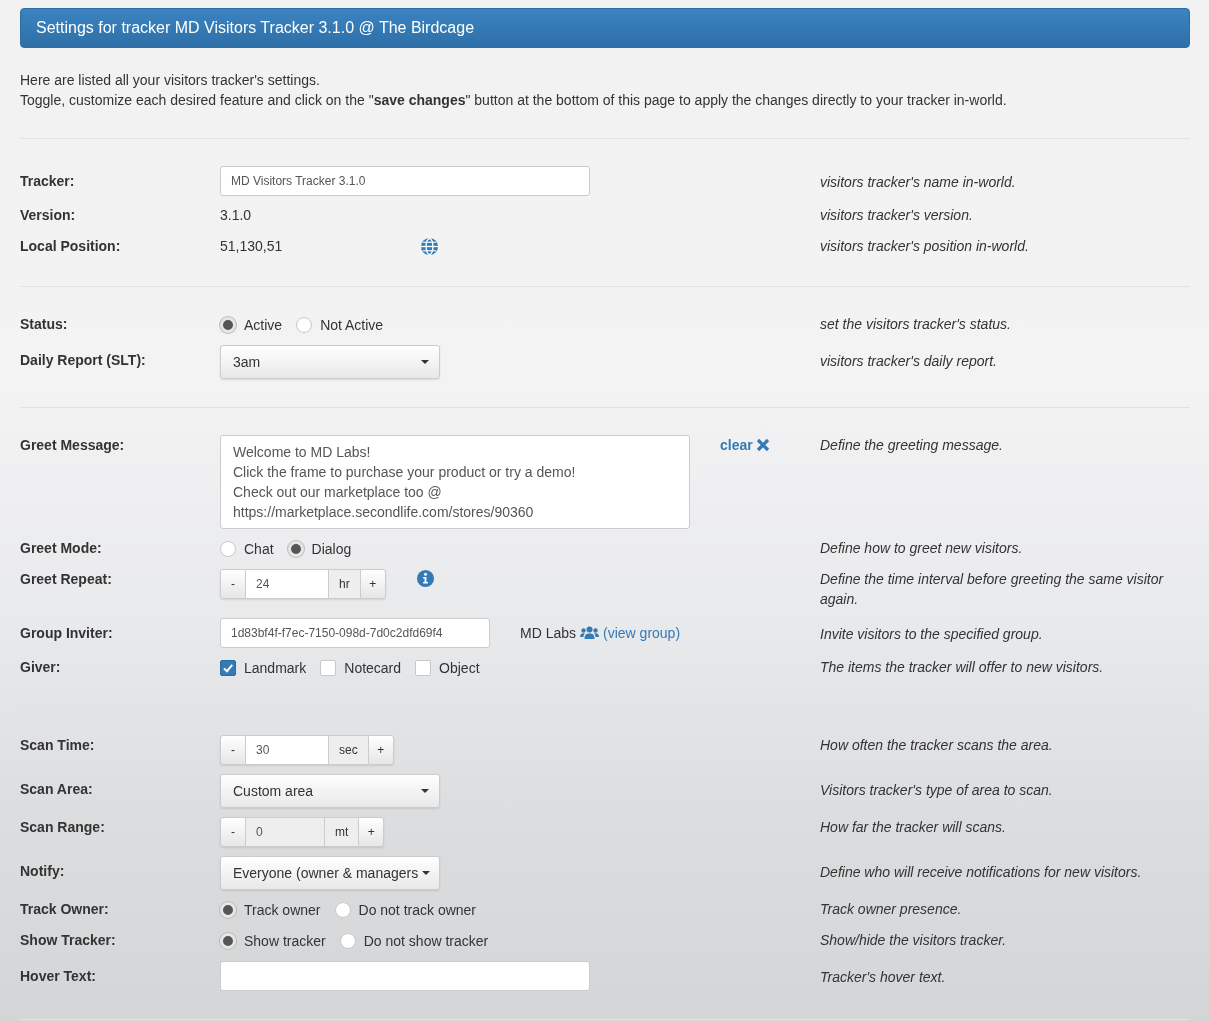 This screenshot has width=1209, height=1021. I want to click on help-text: visitors tracker's version., so click(896, 215).